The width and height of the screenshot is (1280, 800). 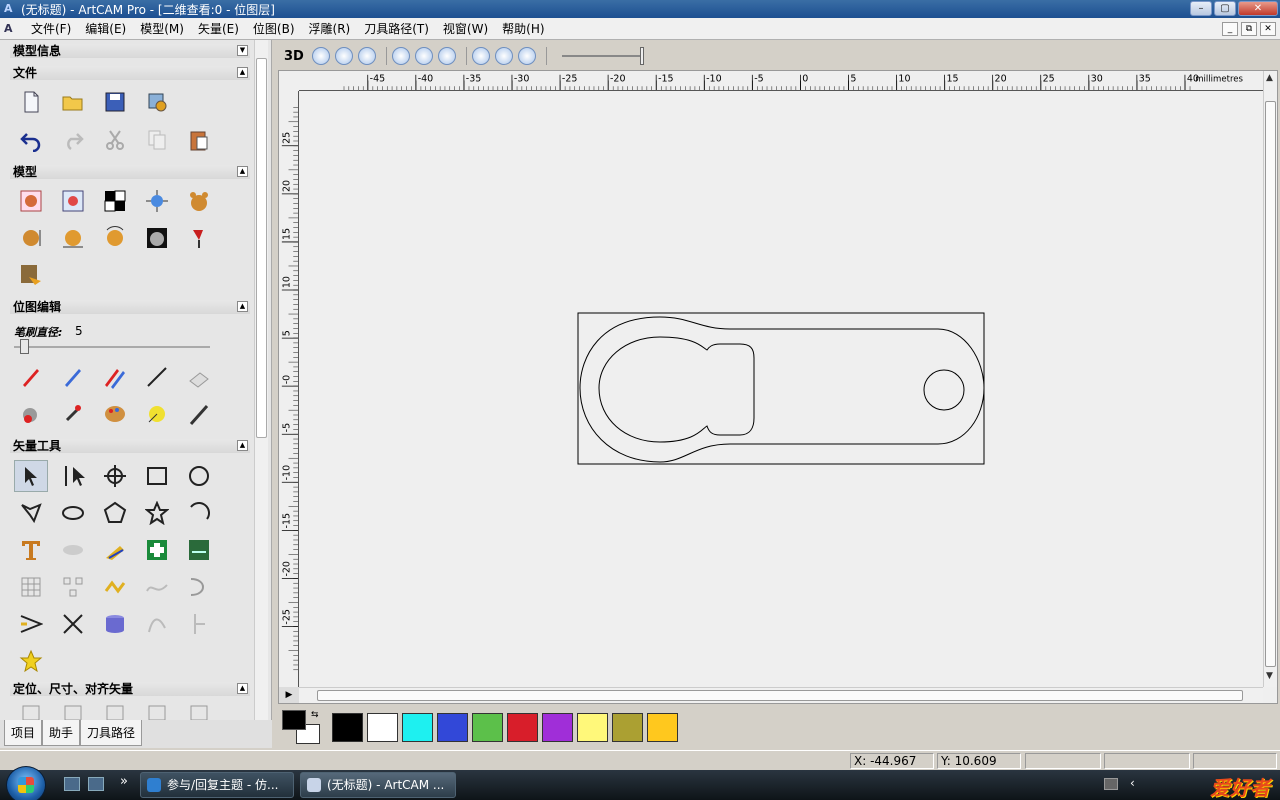 What do you see at coordinates (130, 51) in the screenshot?
I see `section-model-info: 模型信息 ▼` at bounding box center [130, 51].